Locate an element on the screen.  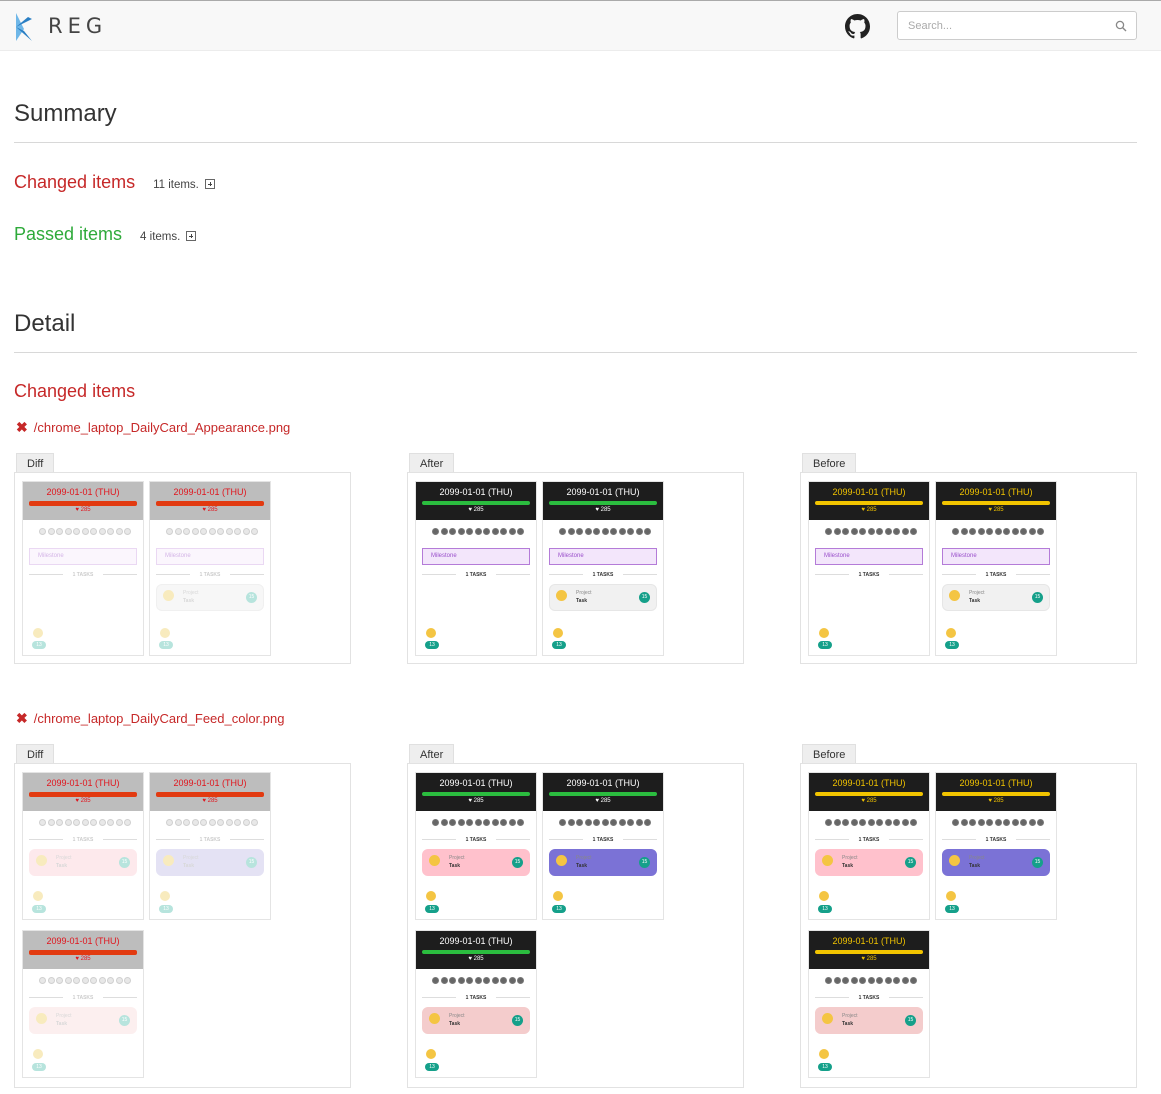
summary-divider is located at coordinates (575, 142).